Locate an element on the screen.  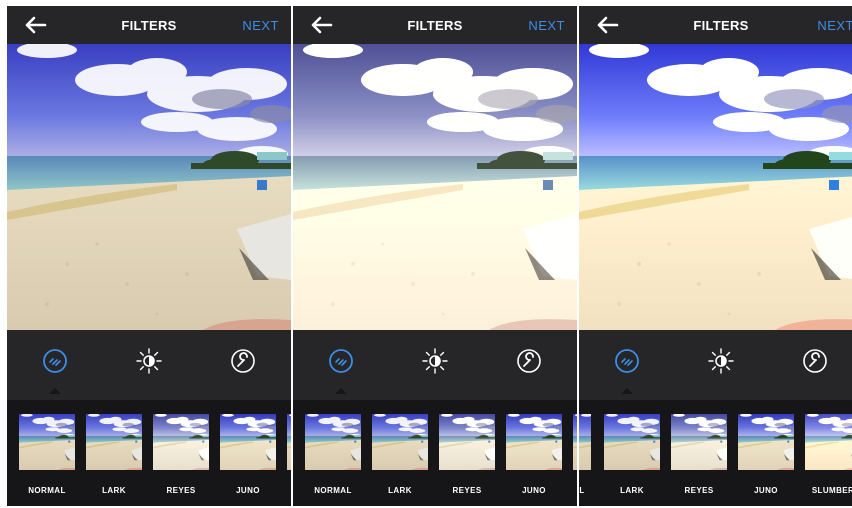
filter-label: SLUMBER is located at coordinates (831, 490).